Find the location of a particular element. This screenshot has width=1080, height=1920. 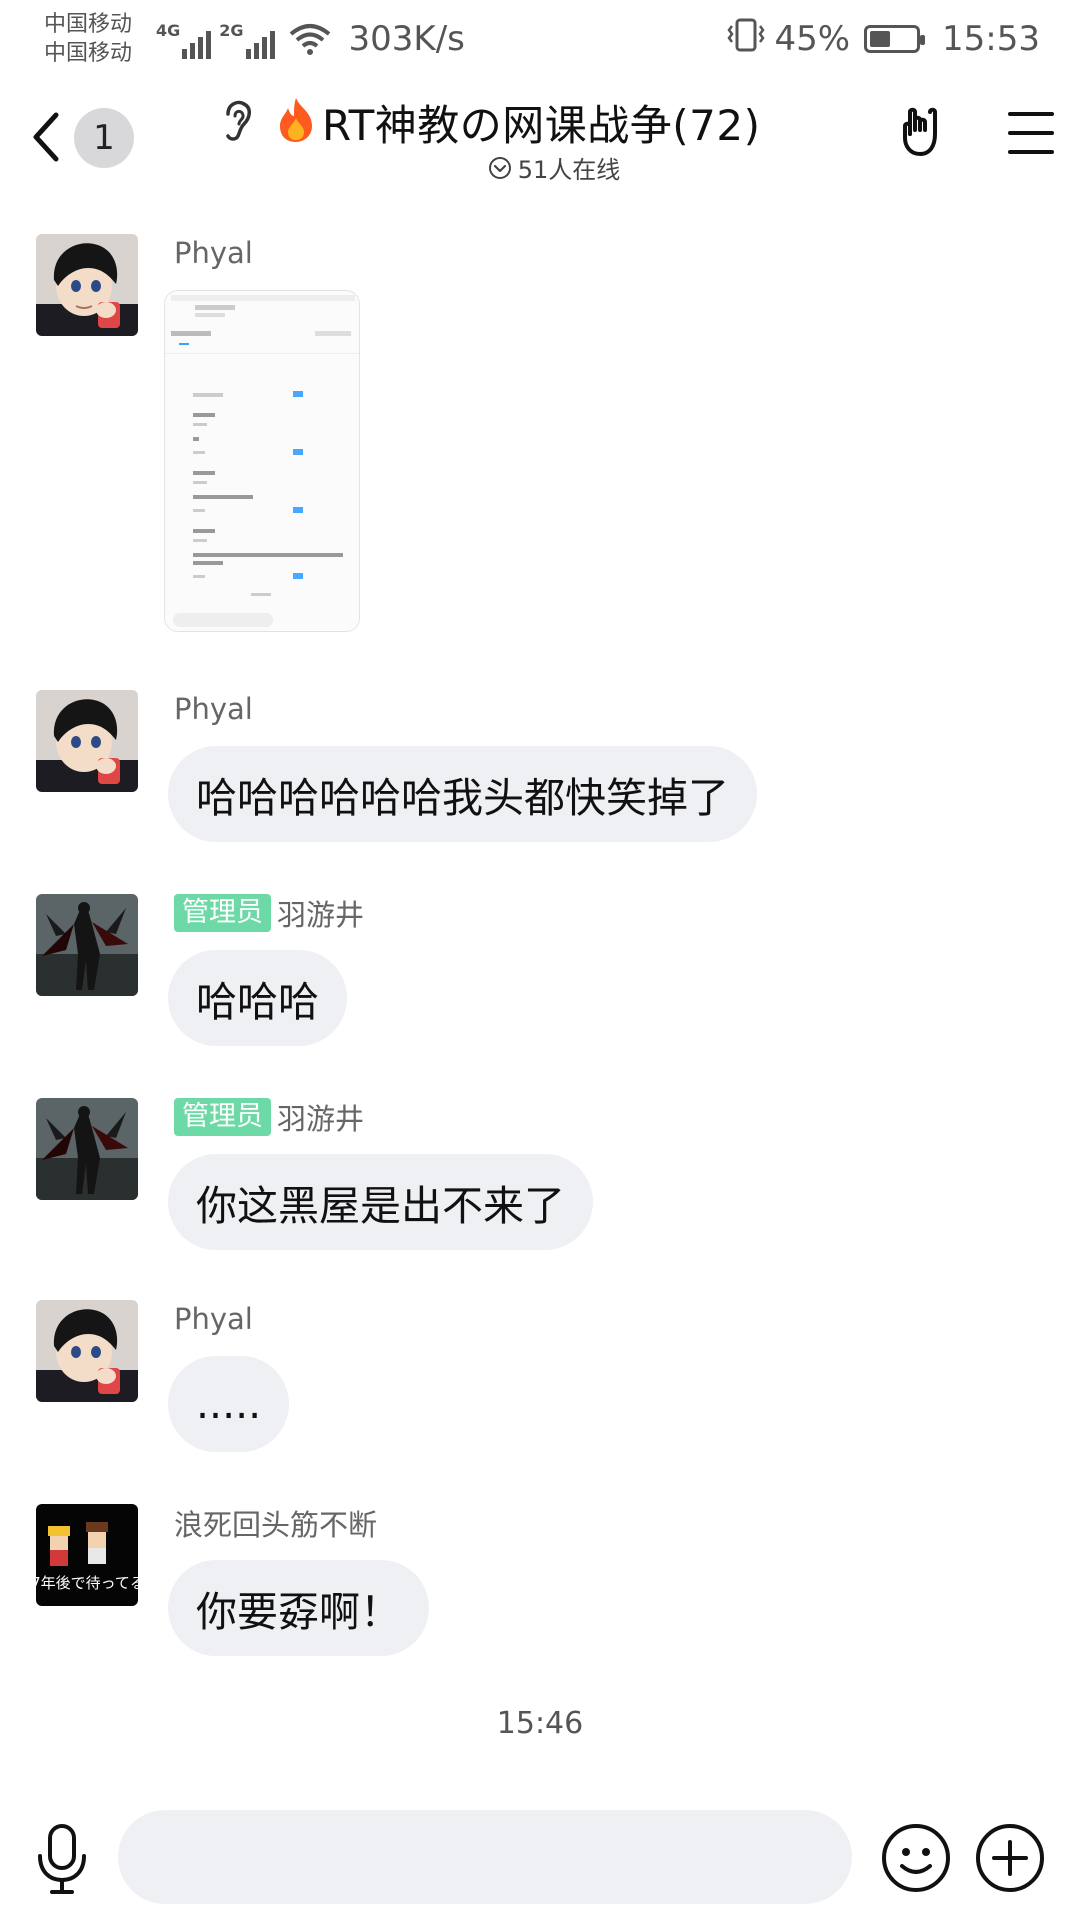

carrier-2: 中国移动 is located at coordinates (88, 53).